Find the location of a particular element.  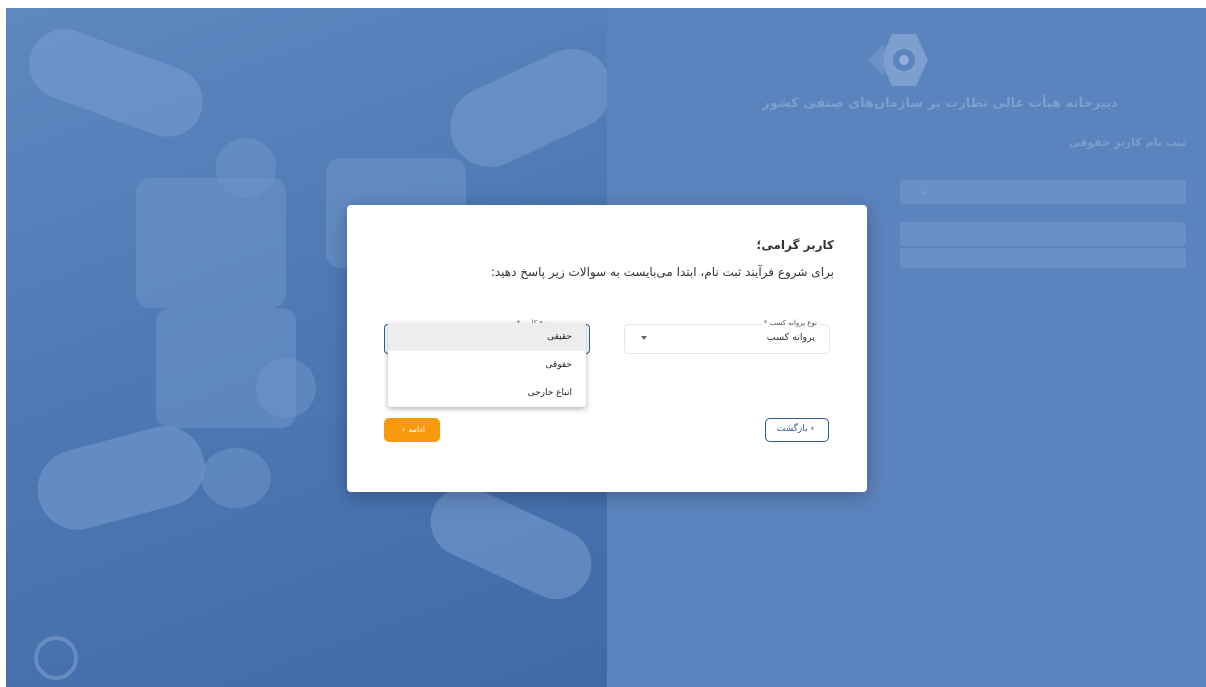

continue-button-label: ادامه is located at coordinates (416, 429).